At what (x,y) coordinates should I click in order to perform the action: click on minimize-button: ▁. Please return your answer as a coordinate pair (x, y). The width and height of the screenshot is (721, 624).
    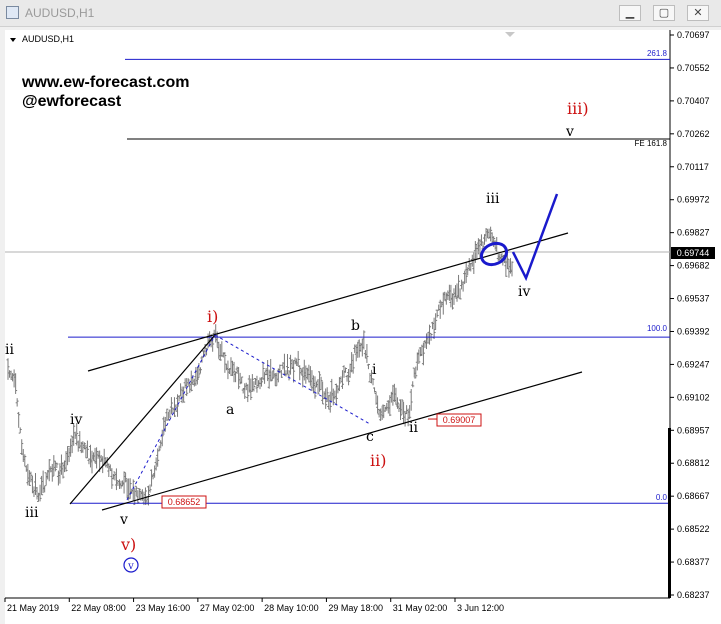
    Looking at the image, I should click on (630, 13).